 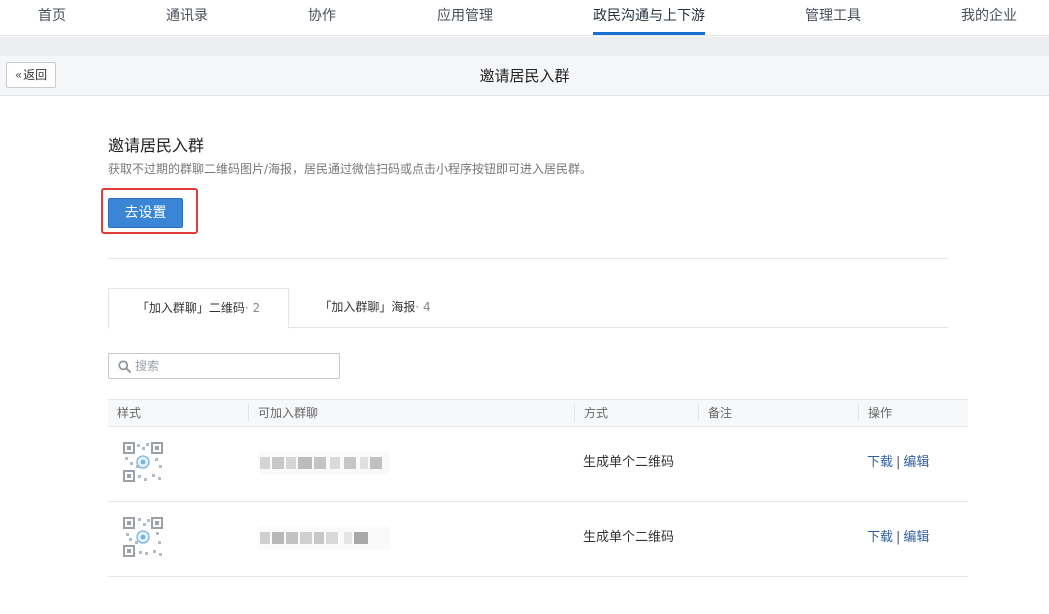 I want to click on nav-item-contacts: 通讯录, so click(x=187, y=17).